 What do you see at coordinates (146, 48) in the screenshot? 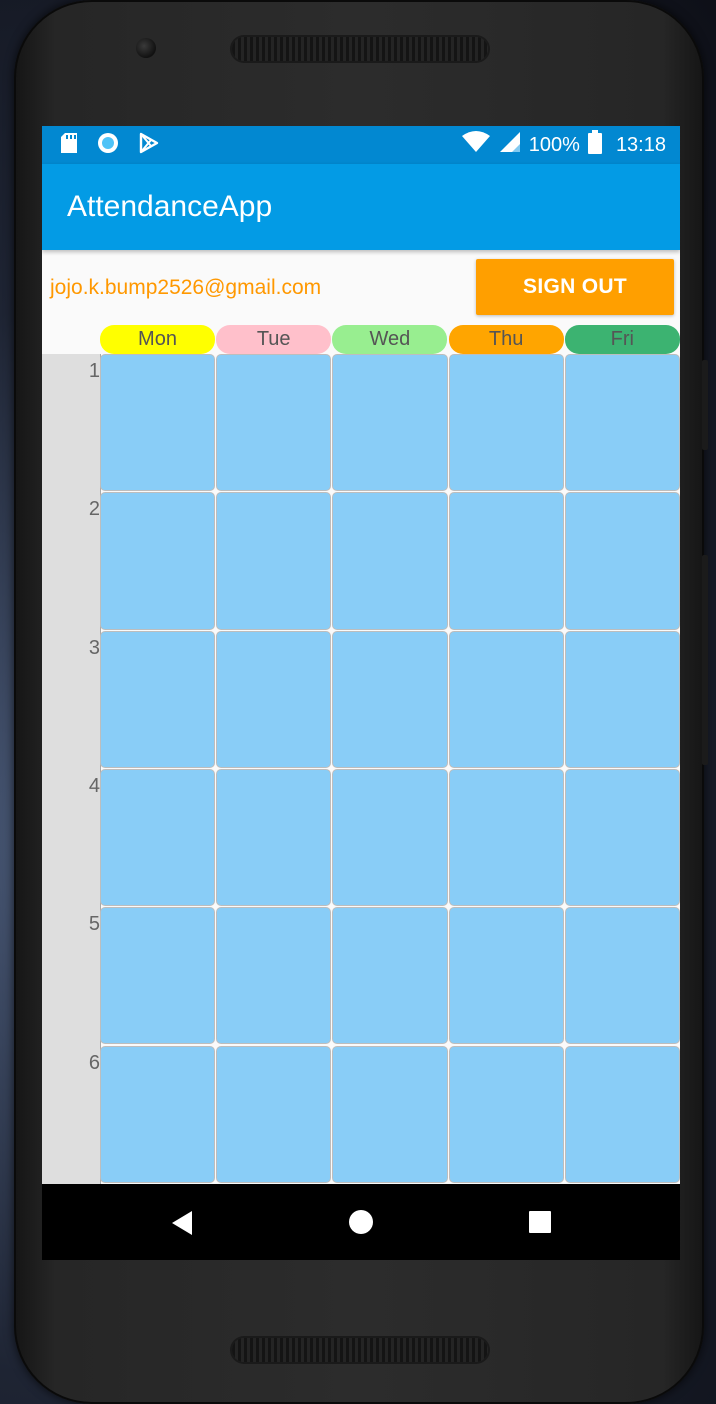
I see `front-camera` at bounding box center [146, 48].